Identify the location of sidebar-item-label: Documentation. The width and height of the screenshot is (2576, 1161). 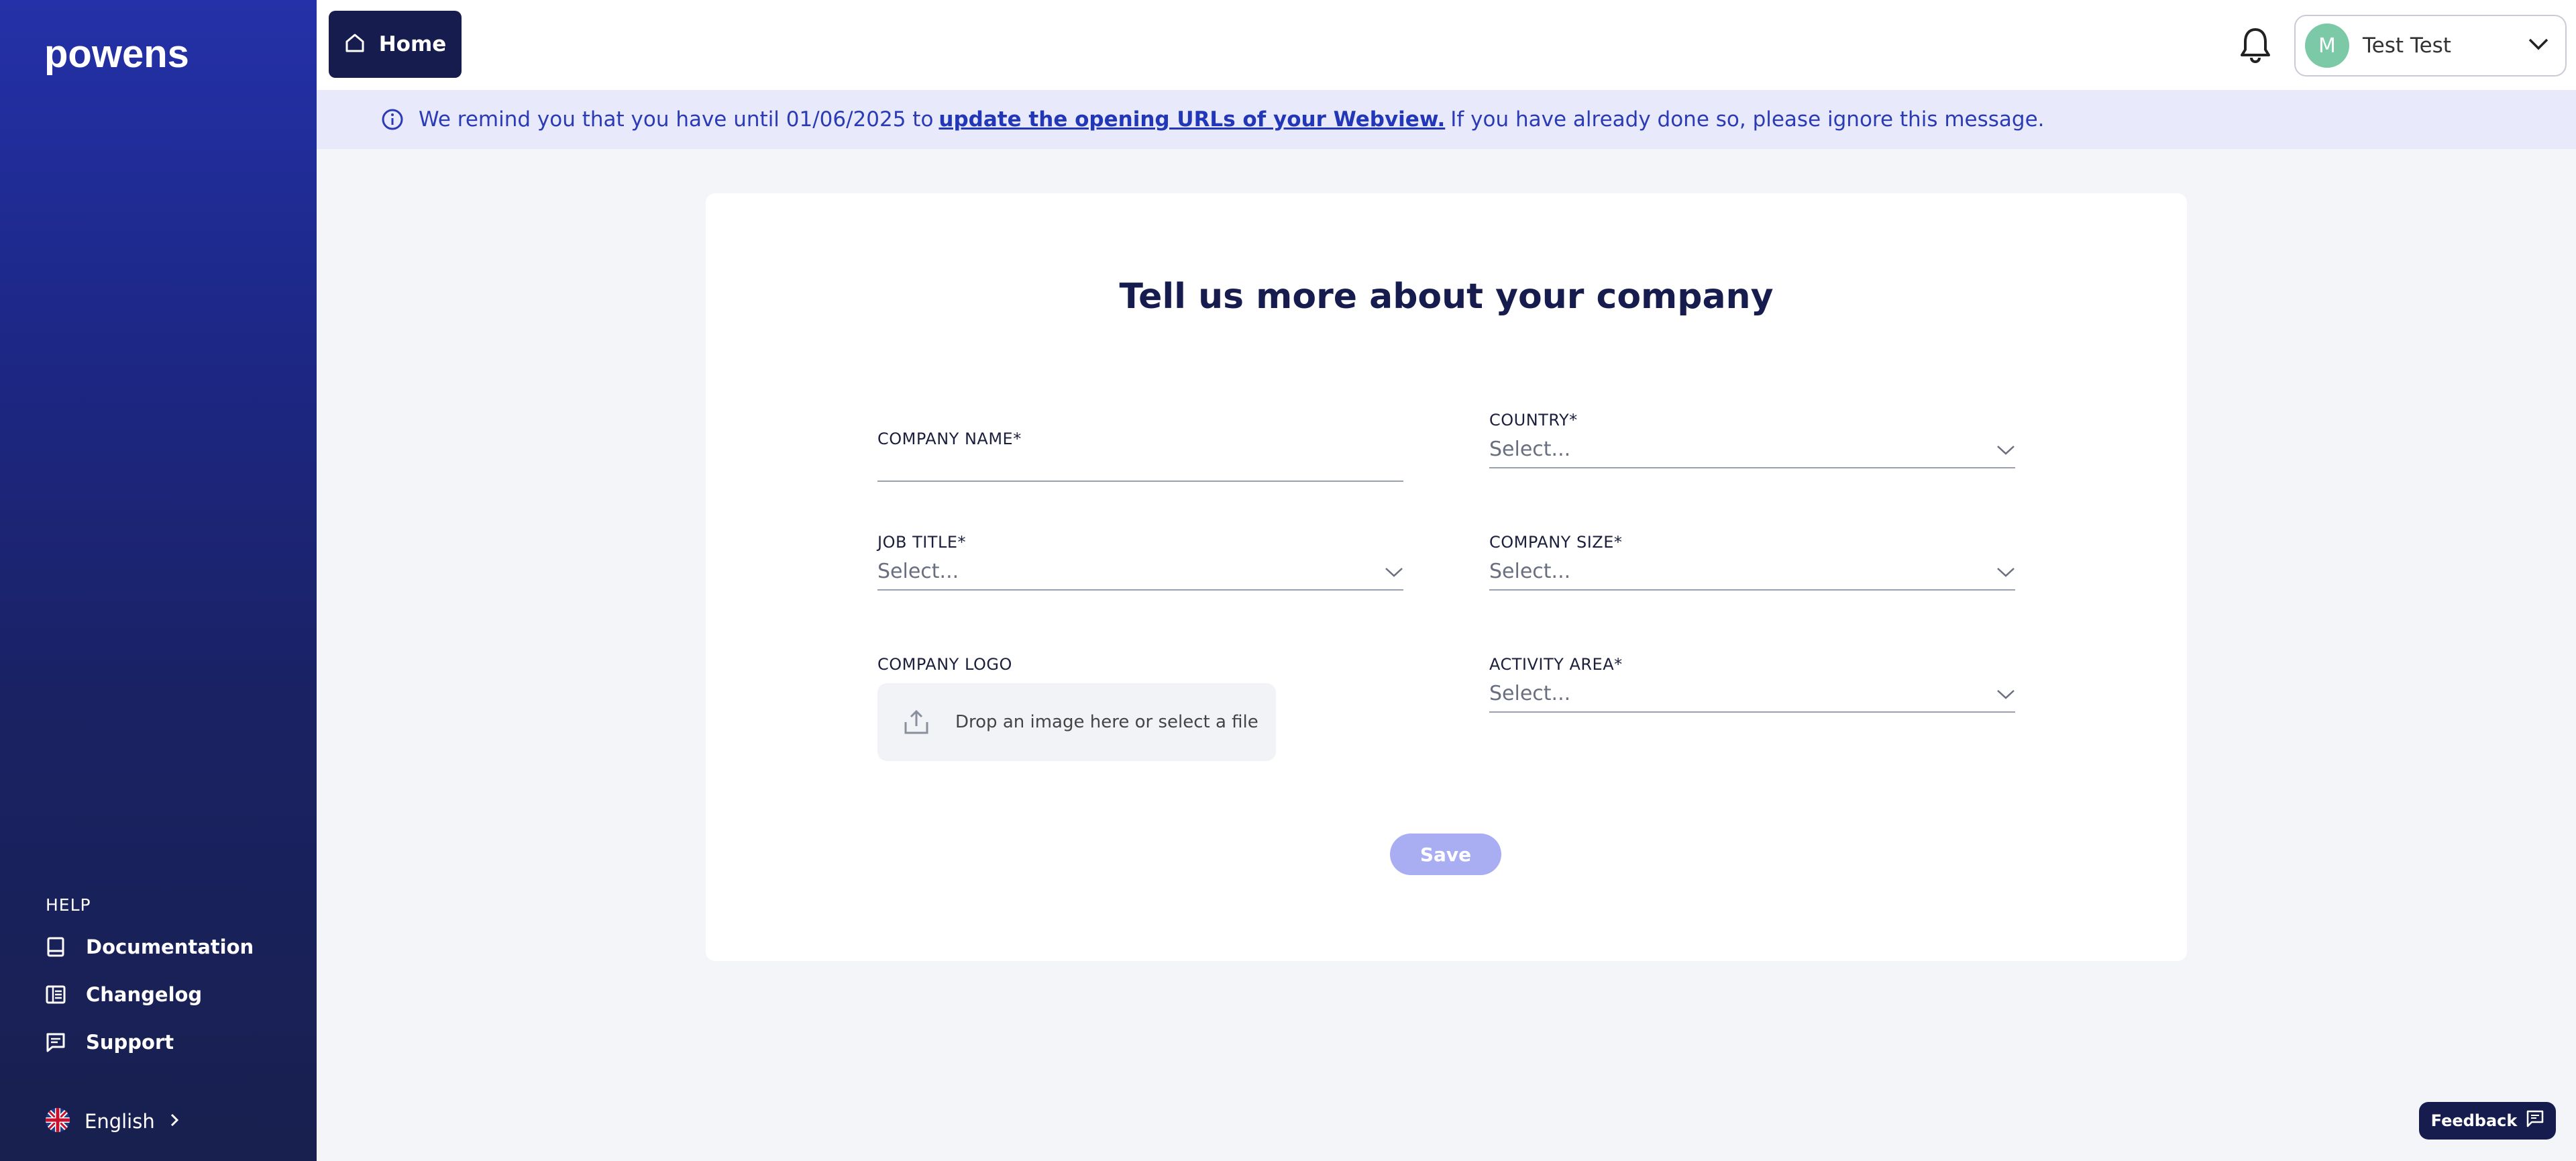
(170, 947).